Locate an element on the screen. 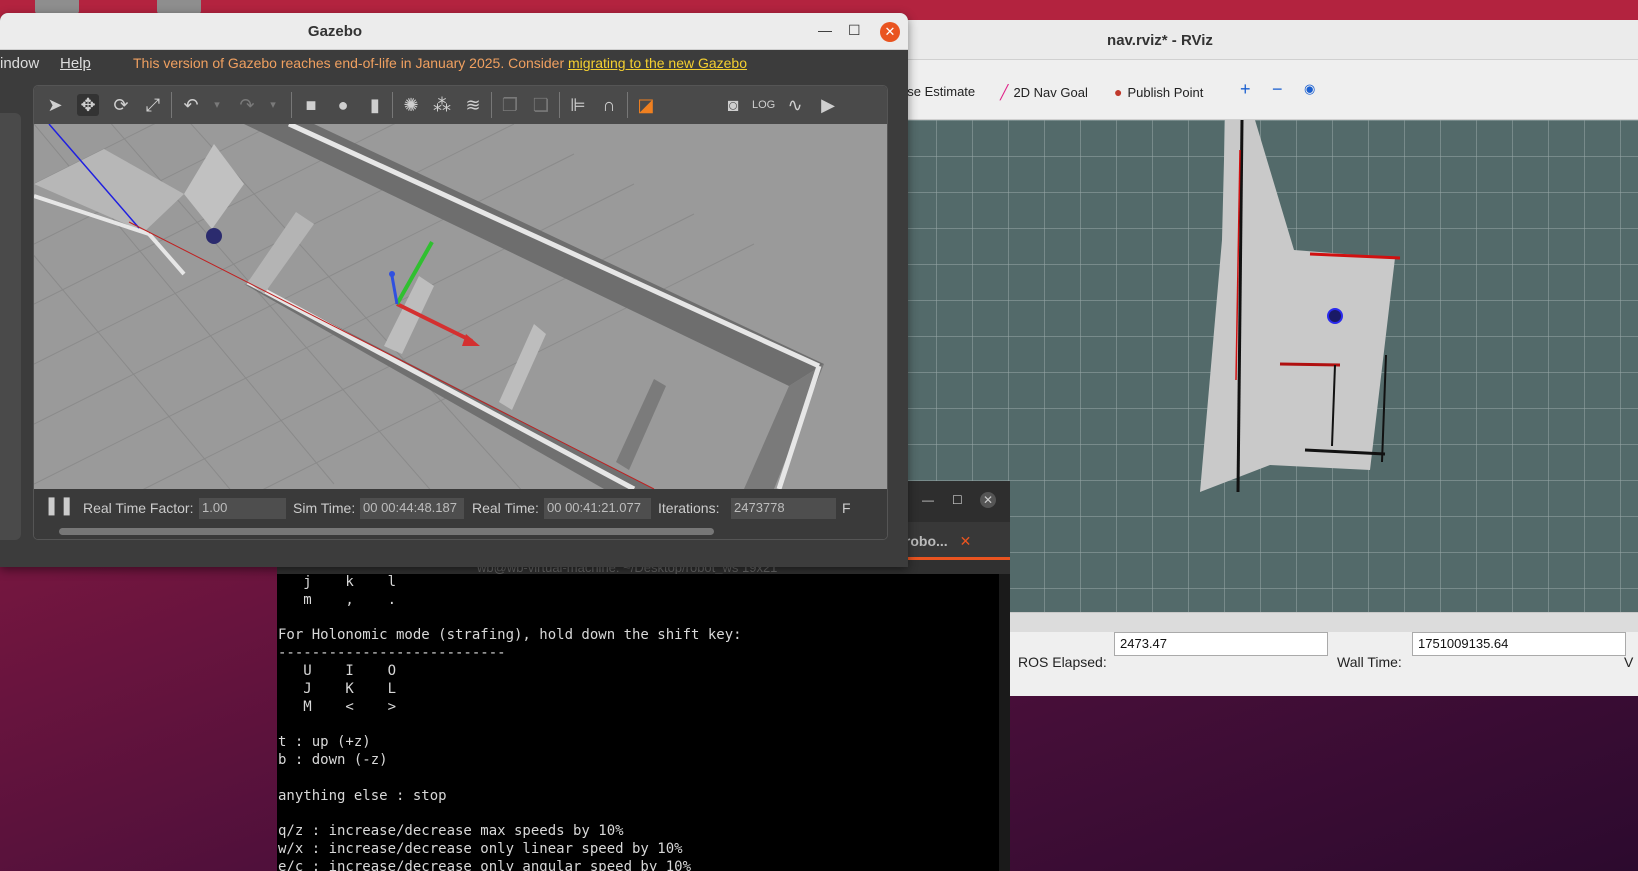 Image resolution: width=1638 pixels, height=871 pixels. scale-icon: ⤢ is located at coordinates (153, 105).